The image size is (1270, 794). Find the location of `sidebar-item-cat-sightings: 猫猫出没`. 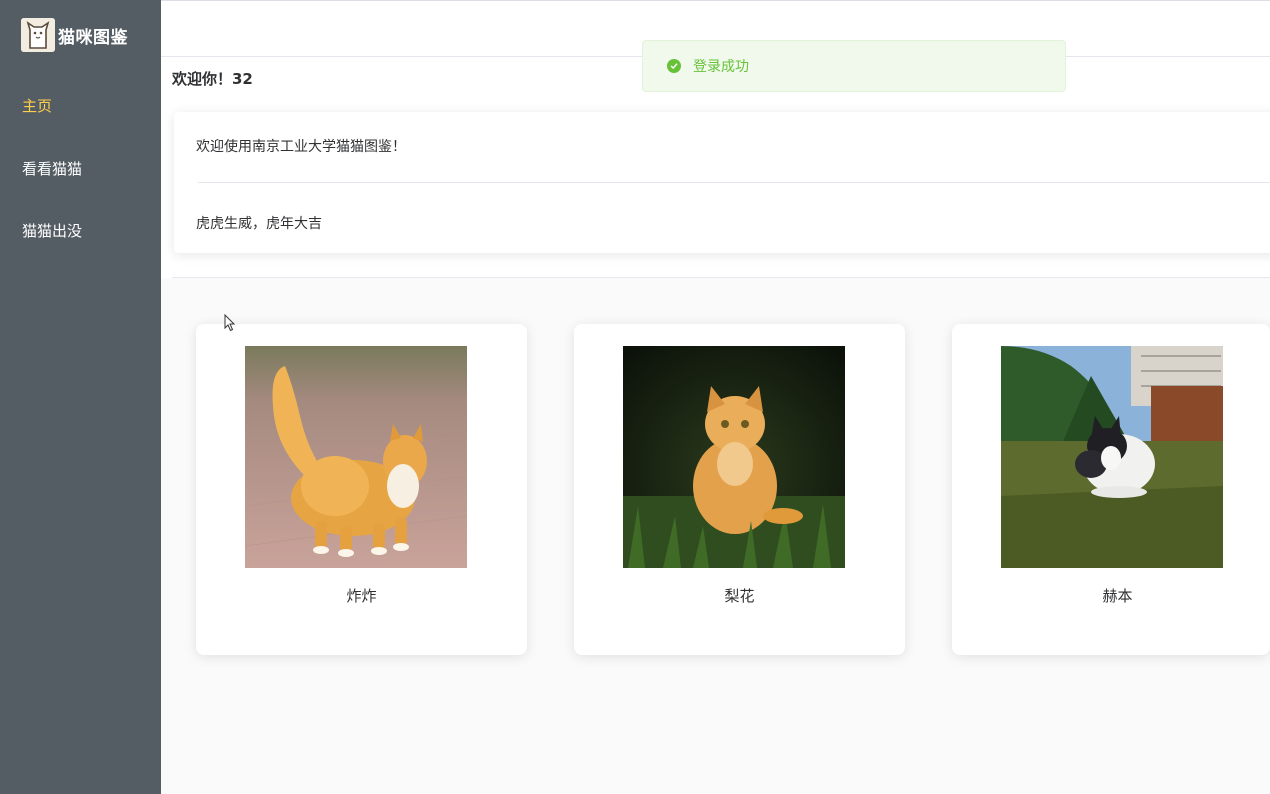

sidebar-item-cat-sightings: 猫猫出没 is located at coordinates (80, 230).